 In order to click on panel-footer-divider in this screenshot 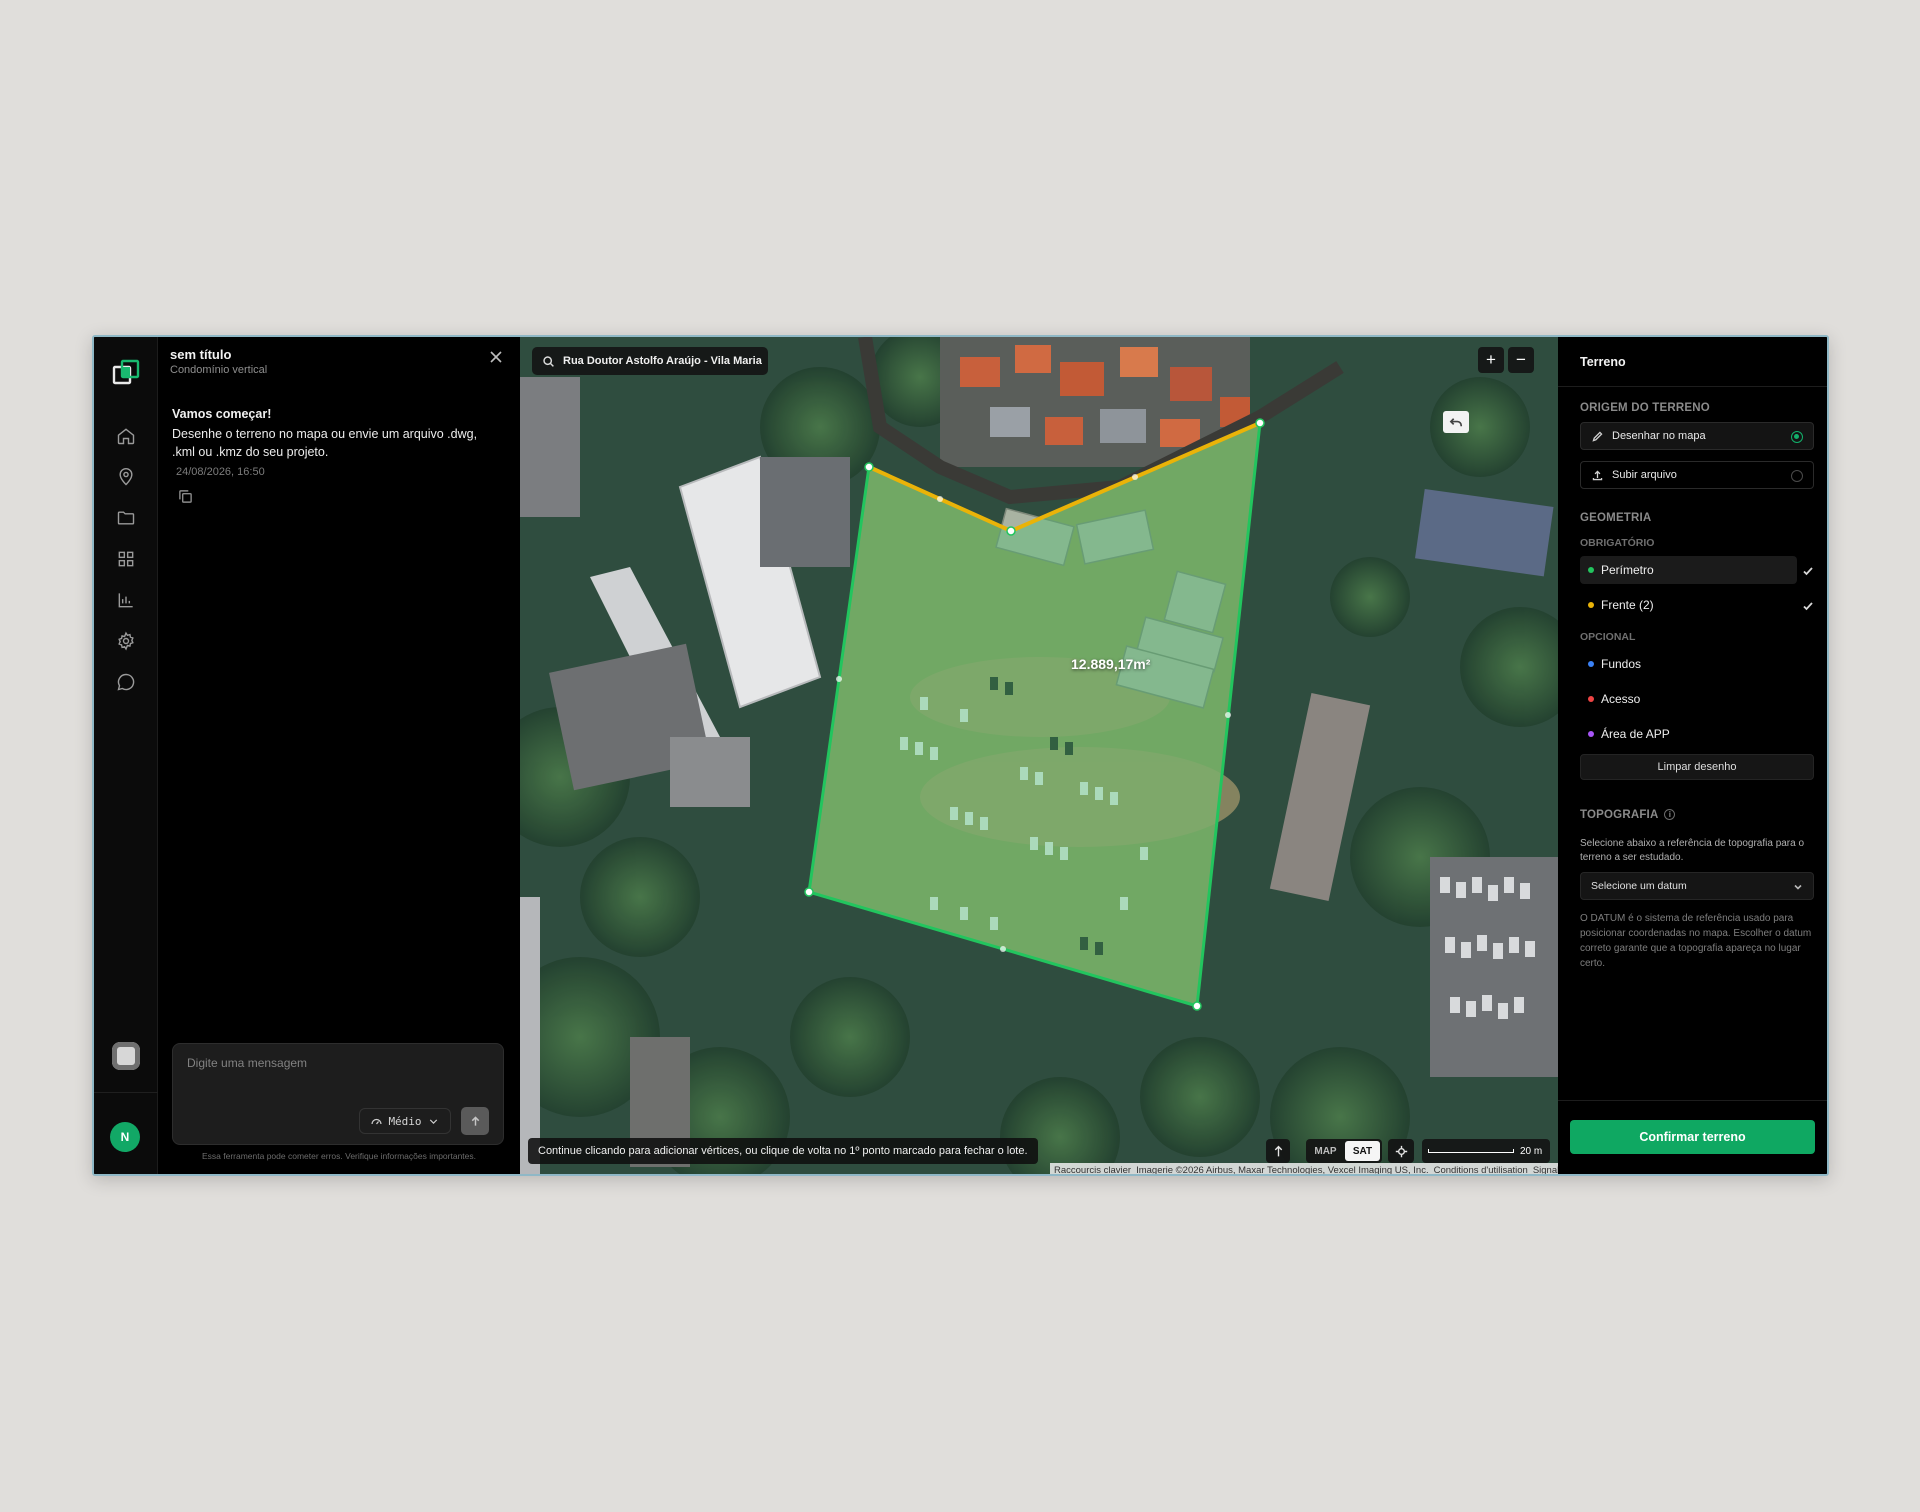, I will do `click(1692, 1100)`.